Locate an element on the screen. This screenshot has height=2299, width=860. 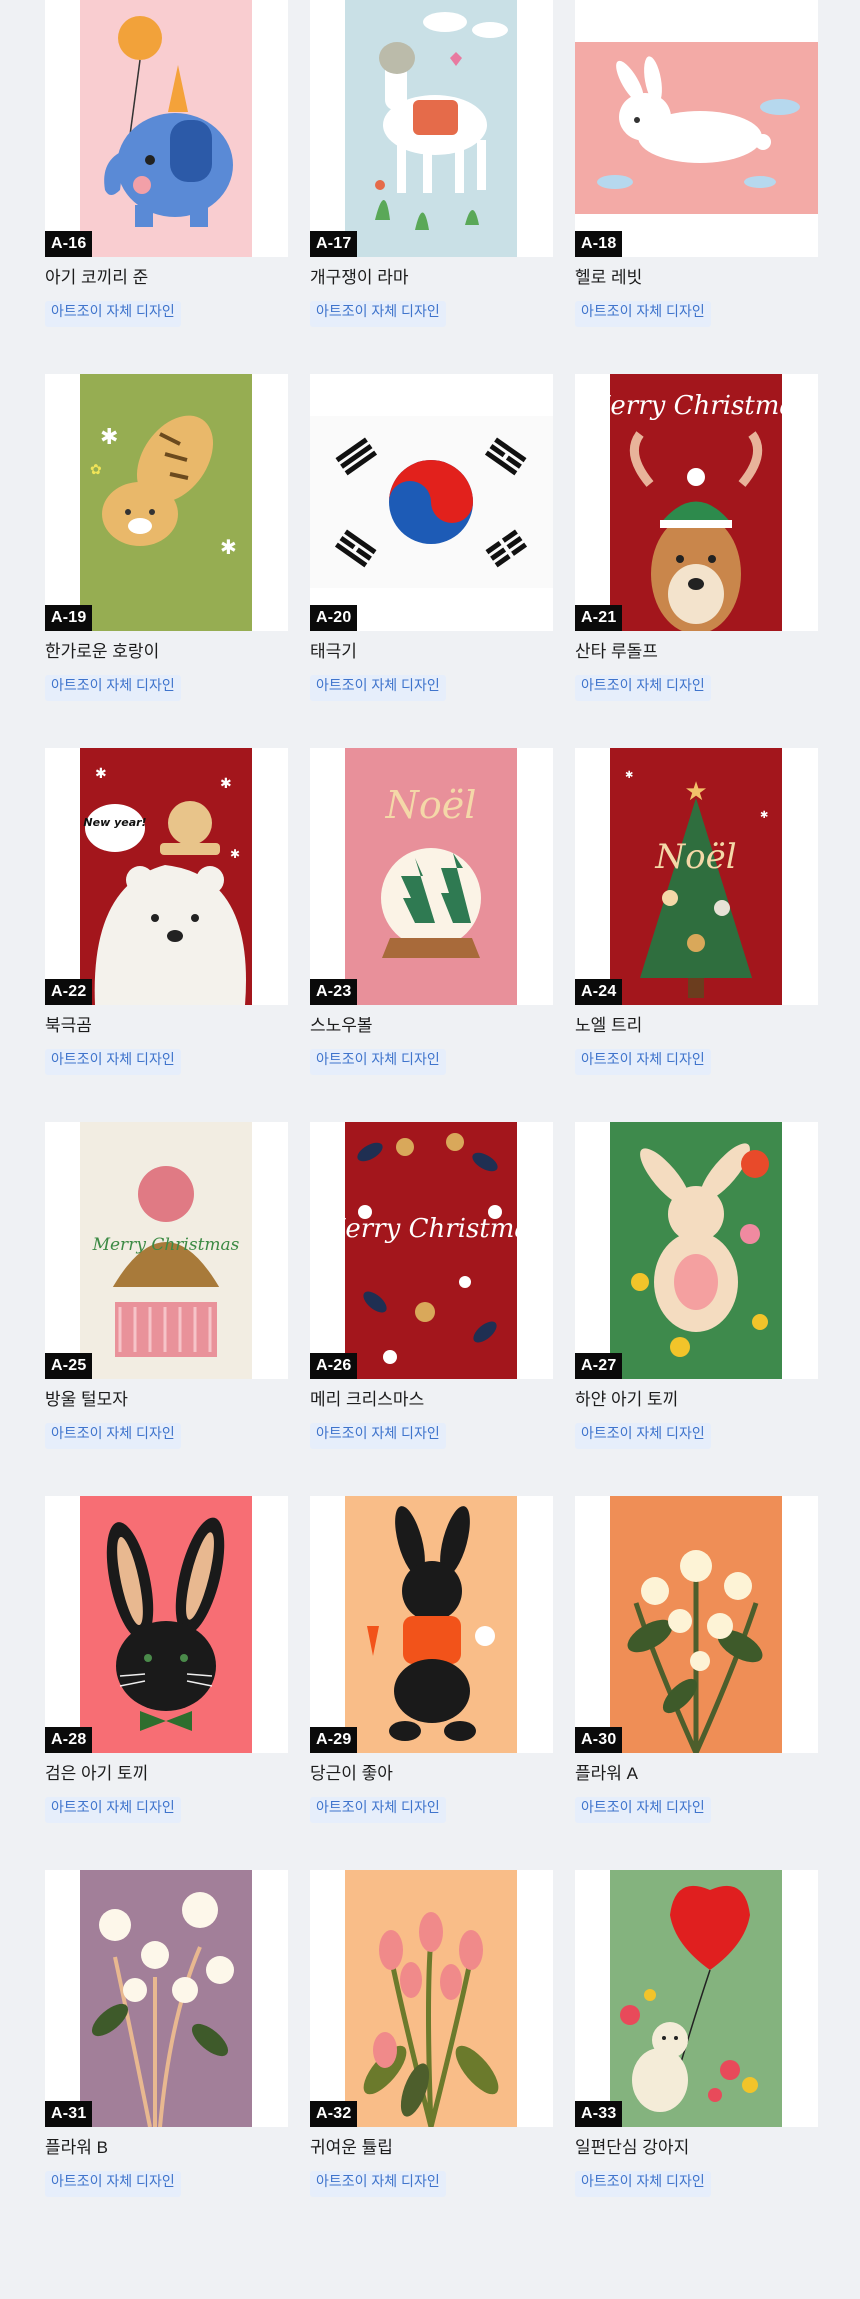
flower-b-illustration is located at coordinates (166, 1998).